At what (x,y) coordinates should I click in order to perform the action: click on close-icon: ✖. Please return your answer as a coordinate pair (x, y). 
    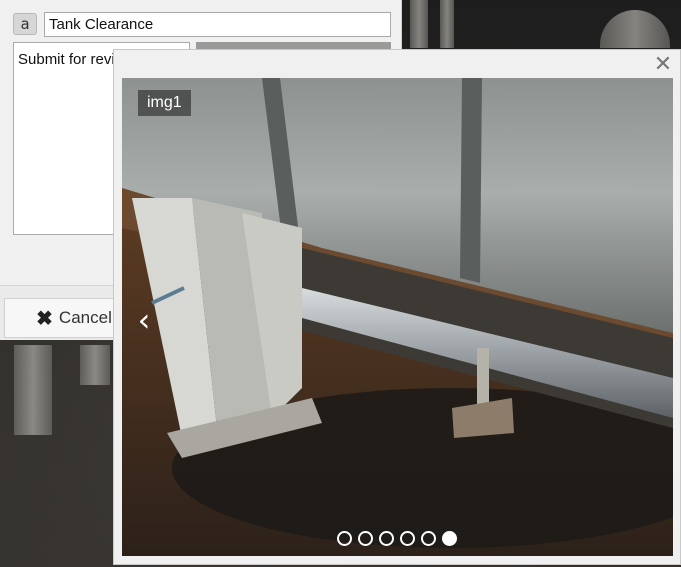
    Looking at the image, I should click on (44, 318).